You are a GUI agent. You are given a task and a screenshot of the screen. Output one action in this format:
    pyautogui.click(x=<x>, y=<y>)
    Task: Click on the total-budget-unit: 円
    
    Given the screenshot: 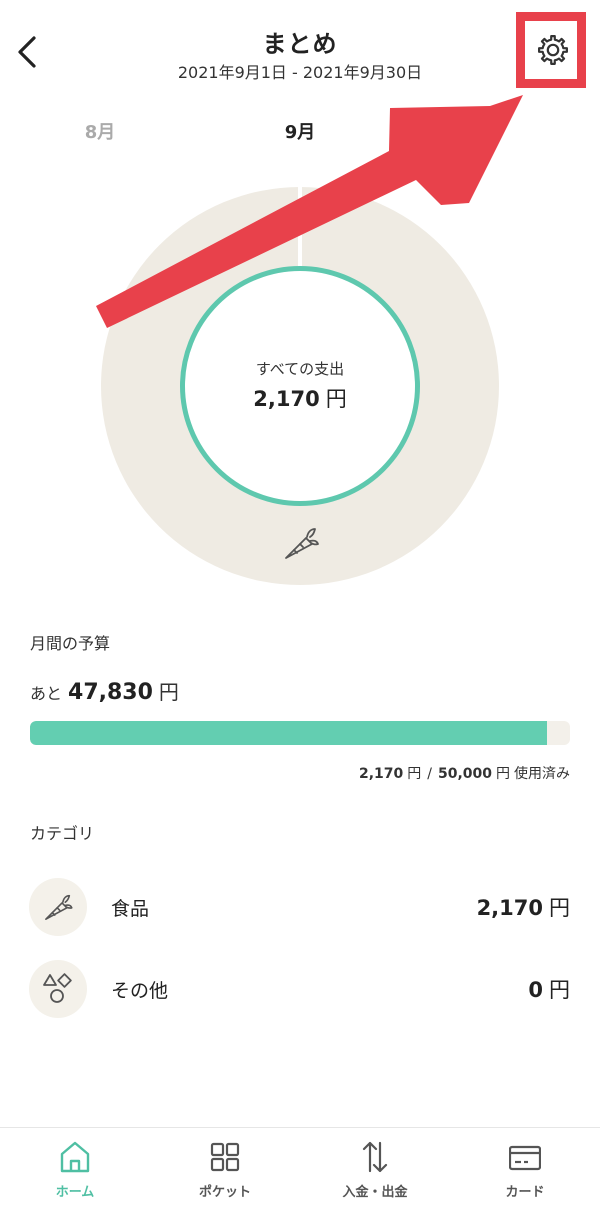 What is the action you would take?
    pyautogui.click(x=503, y=774)
    